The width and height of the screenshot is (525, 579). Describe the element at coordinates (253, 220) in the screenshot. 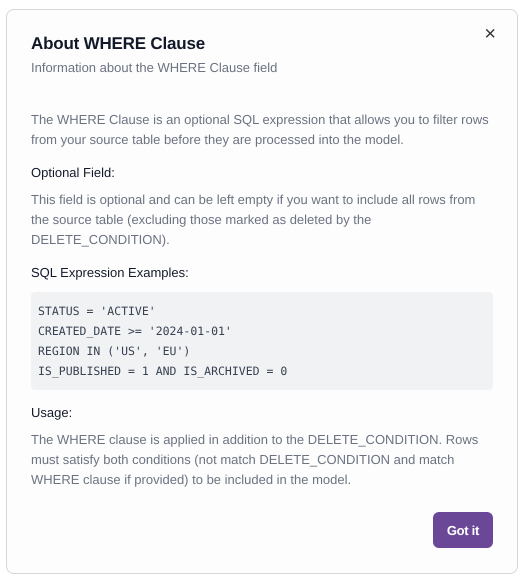

I see `section-paragraph: This field is optional and can be left empty if you want to include all rows from the source table (excluding those marked as deleted by the DELETE_CONDITION).` at that location.